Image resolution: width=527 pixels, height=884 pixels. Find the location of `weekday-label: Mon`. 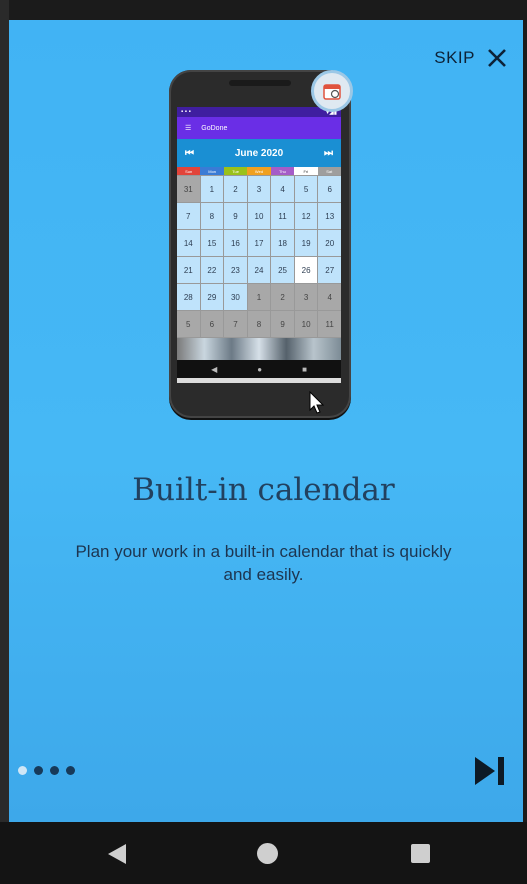

weekday-label: Mon is located at coordinates (212, 171).